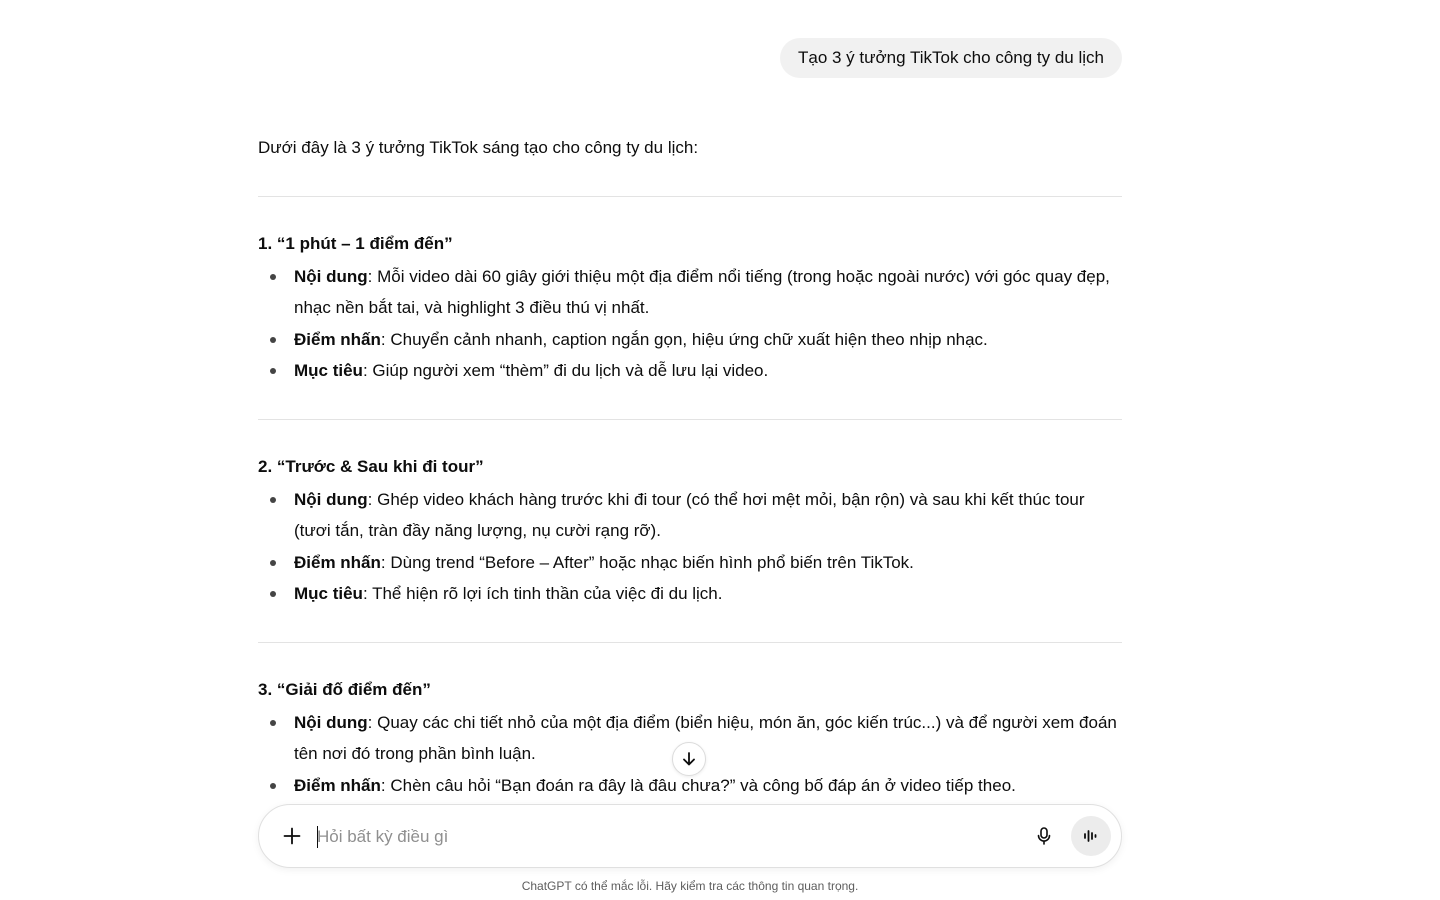 This screenshot has width=1440, height=900. I want to click on scroll-to-bottom-button, so click(689, 759).